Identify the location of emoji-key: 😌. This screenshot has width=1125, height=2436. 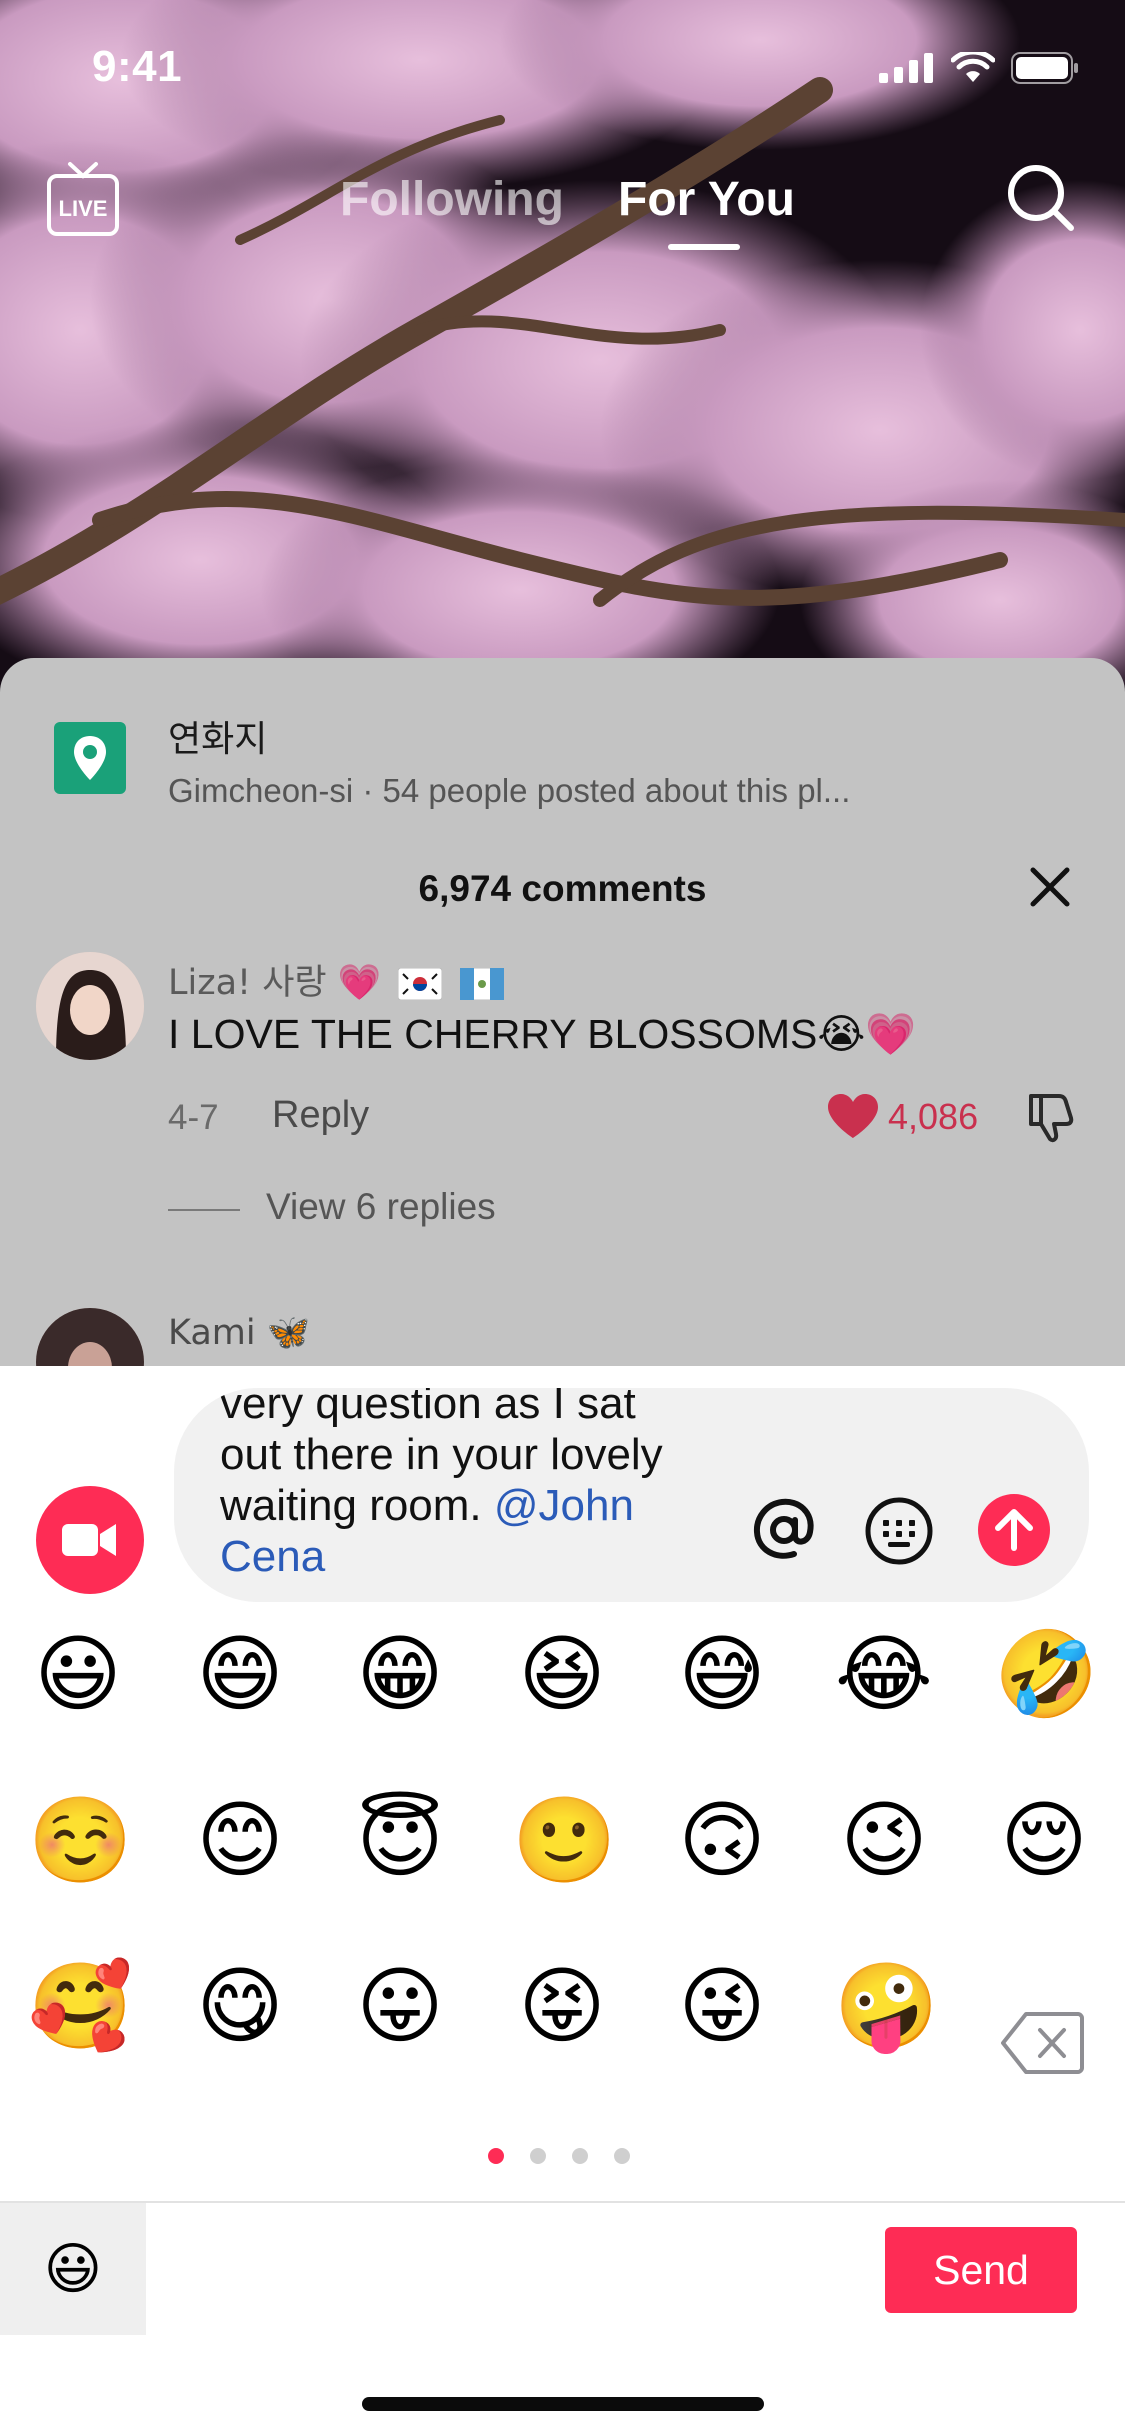
(1044, 1840).